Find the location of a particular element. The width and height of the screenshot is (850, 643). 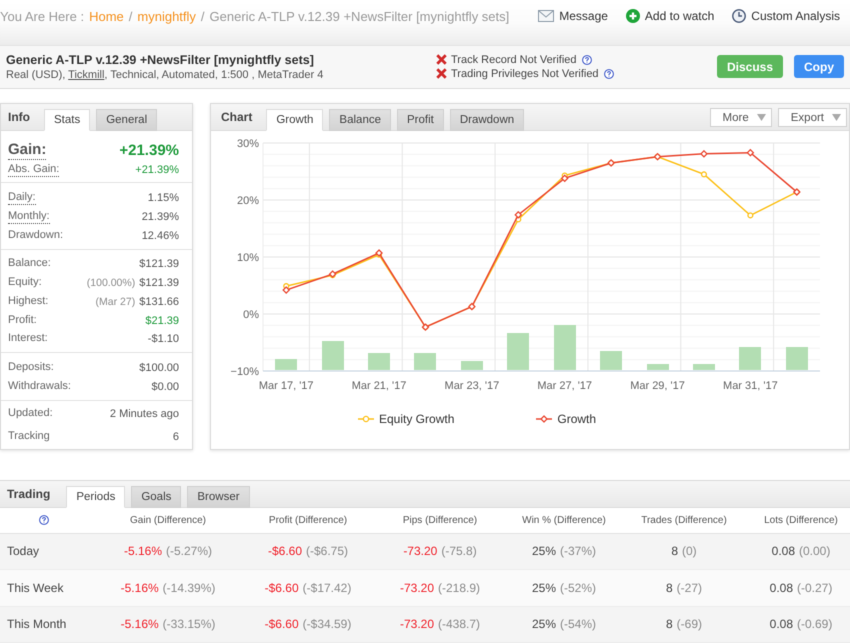

cell-difference: (-37%) is located at coordinates (578, 551).